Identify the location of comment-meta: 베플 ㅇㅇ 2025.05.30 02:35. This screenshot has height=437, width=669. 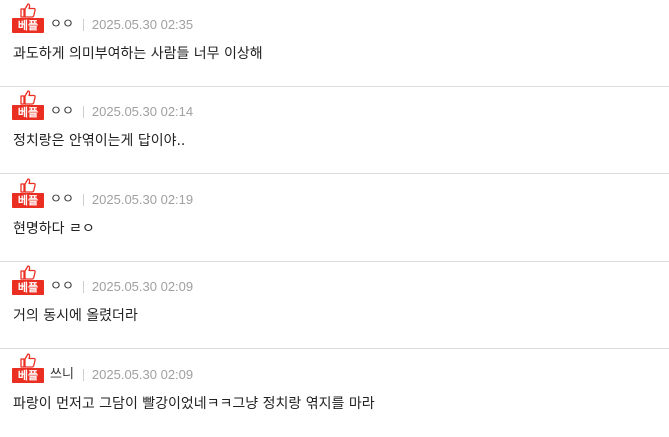
(102, 18).